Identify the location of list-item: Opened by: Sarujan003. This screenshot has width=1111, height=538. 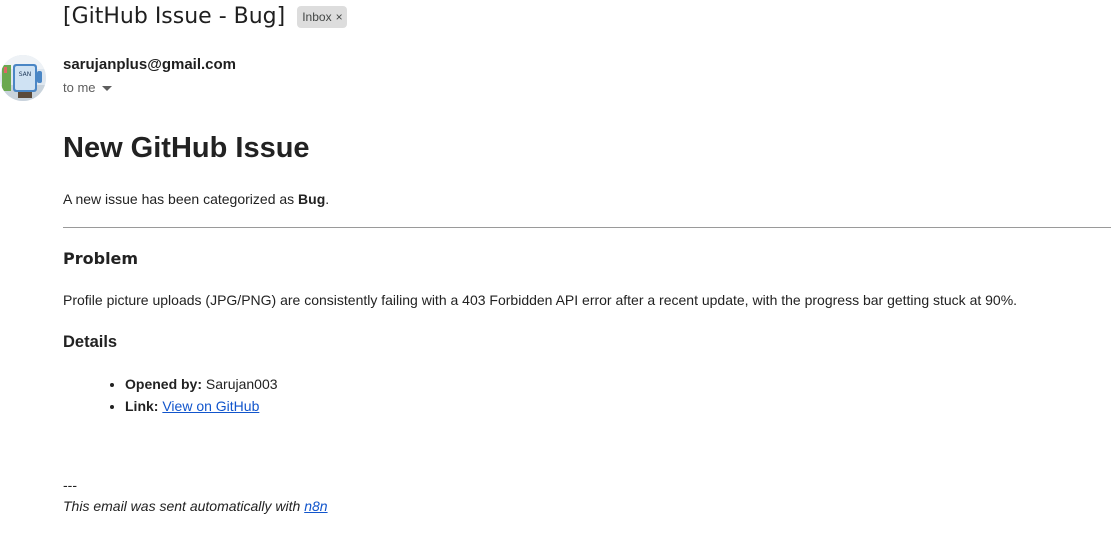
(201, 384).